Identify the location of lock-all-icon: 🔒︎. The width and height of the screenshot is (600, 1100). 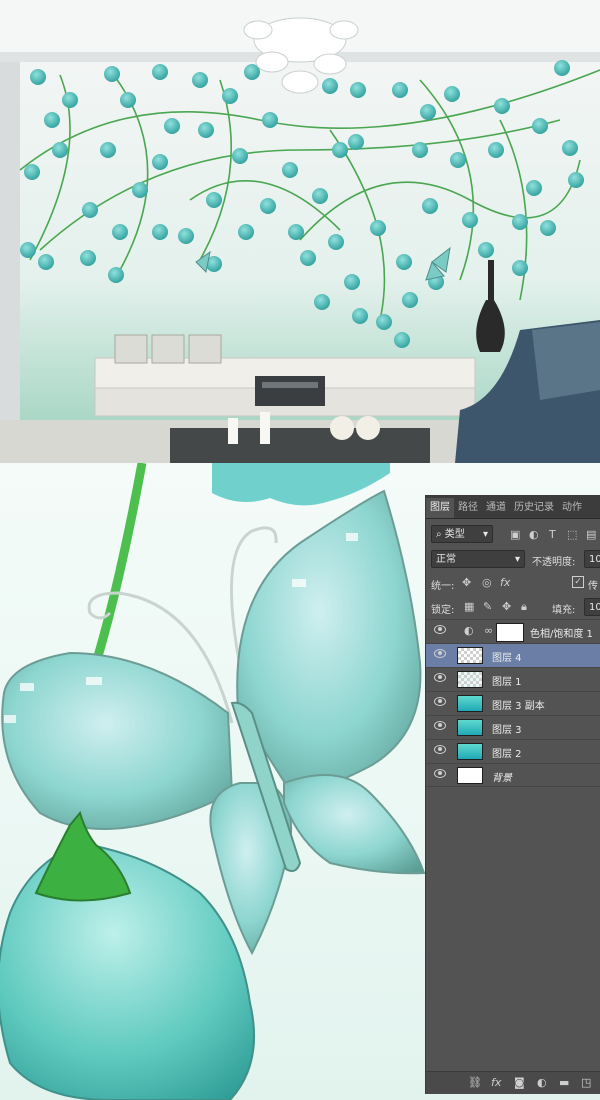
(524, 607).